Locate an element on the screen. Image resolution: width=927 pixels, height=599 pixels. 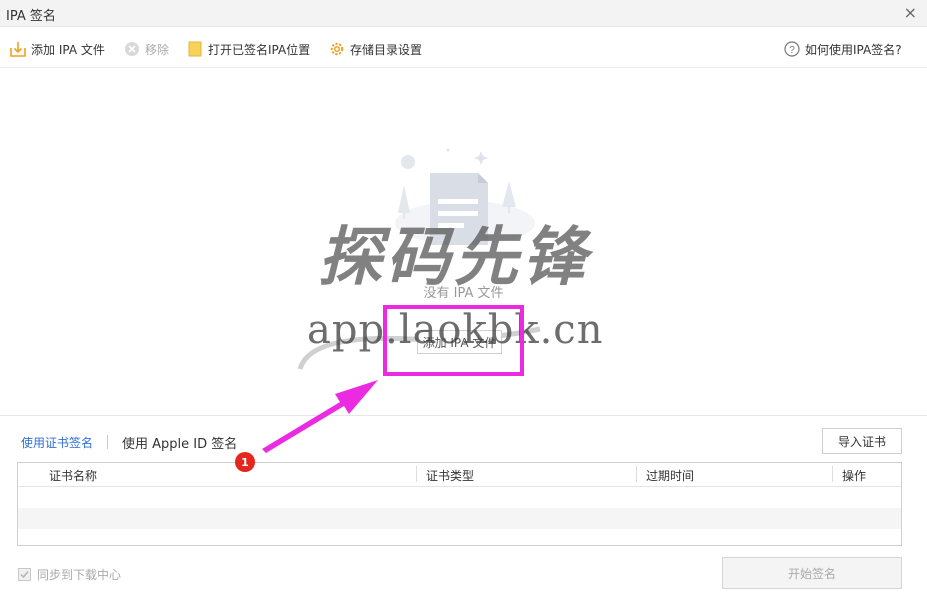
remove-icon is located at coordinates (132, 49).